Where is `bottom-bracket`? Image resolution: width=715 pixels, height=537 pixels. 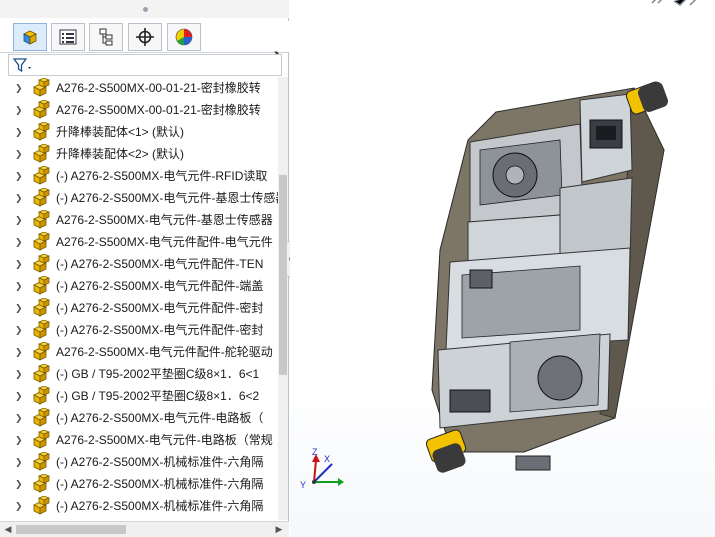
bottom-bracket is located at coordinates (533, 463).